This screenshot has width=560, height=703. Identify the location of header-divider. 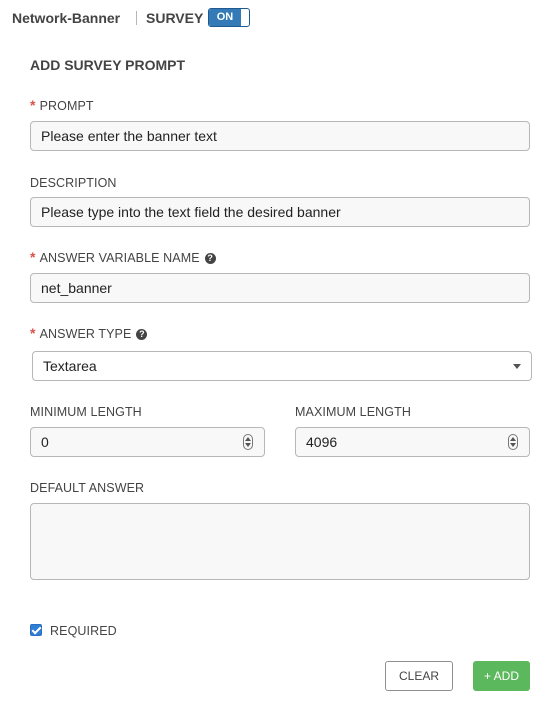
(136, 18).